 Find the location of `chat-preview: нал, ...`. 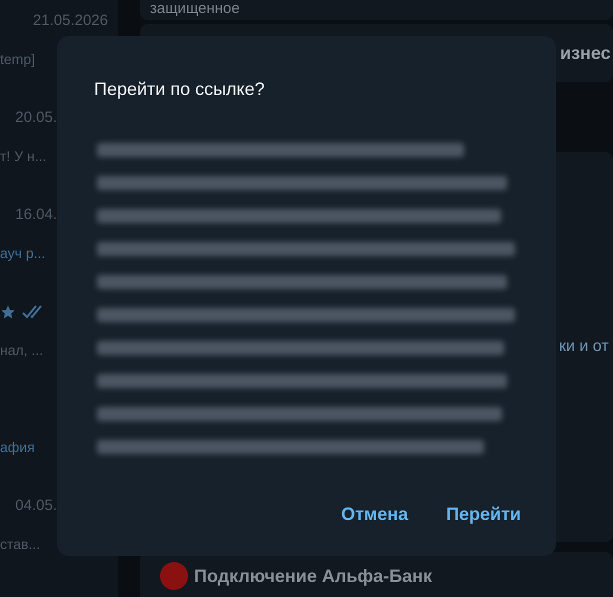

chat-preview: нал, ... is located at coordinates (22, 350).